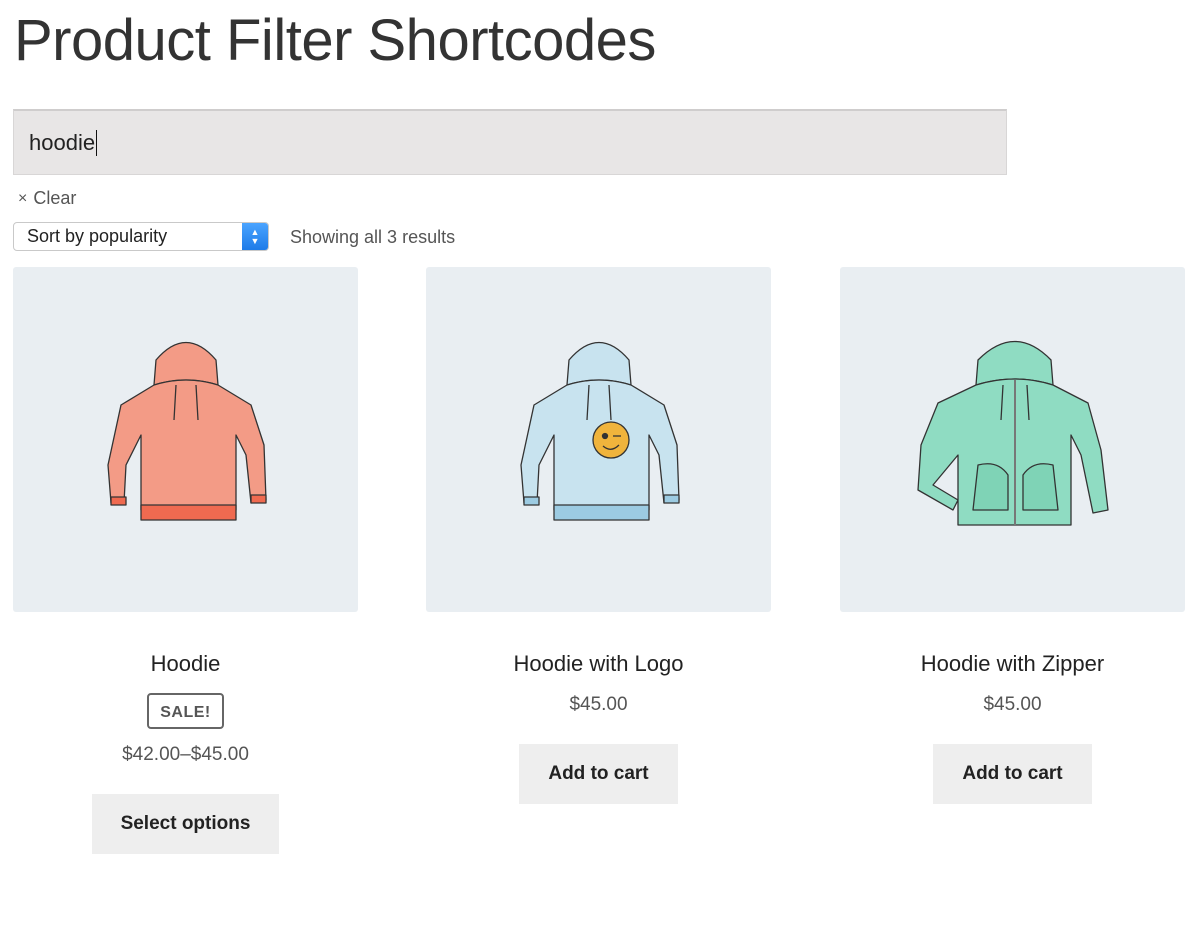 The height and width of the screenshot is (925, 1200). Describe the element at coordinates (55, 198) in the screenshot. I see `clear-label: Clear` at that location.